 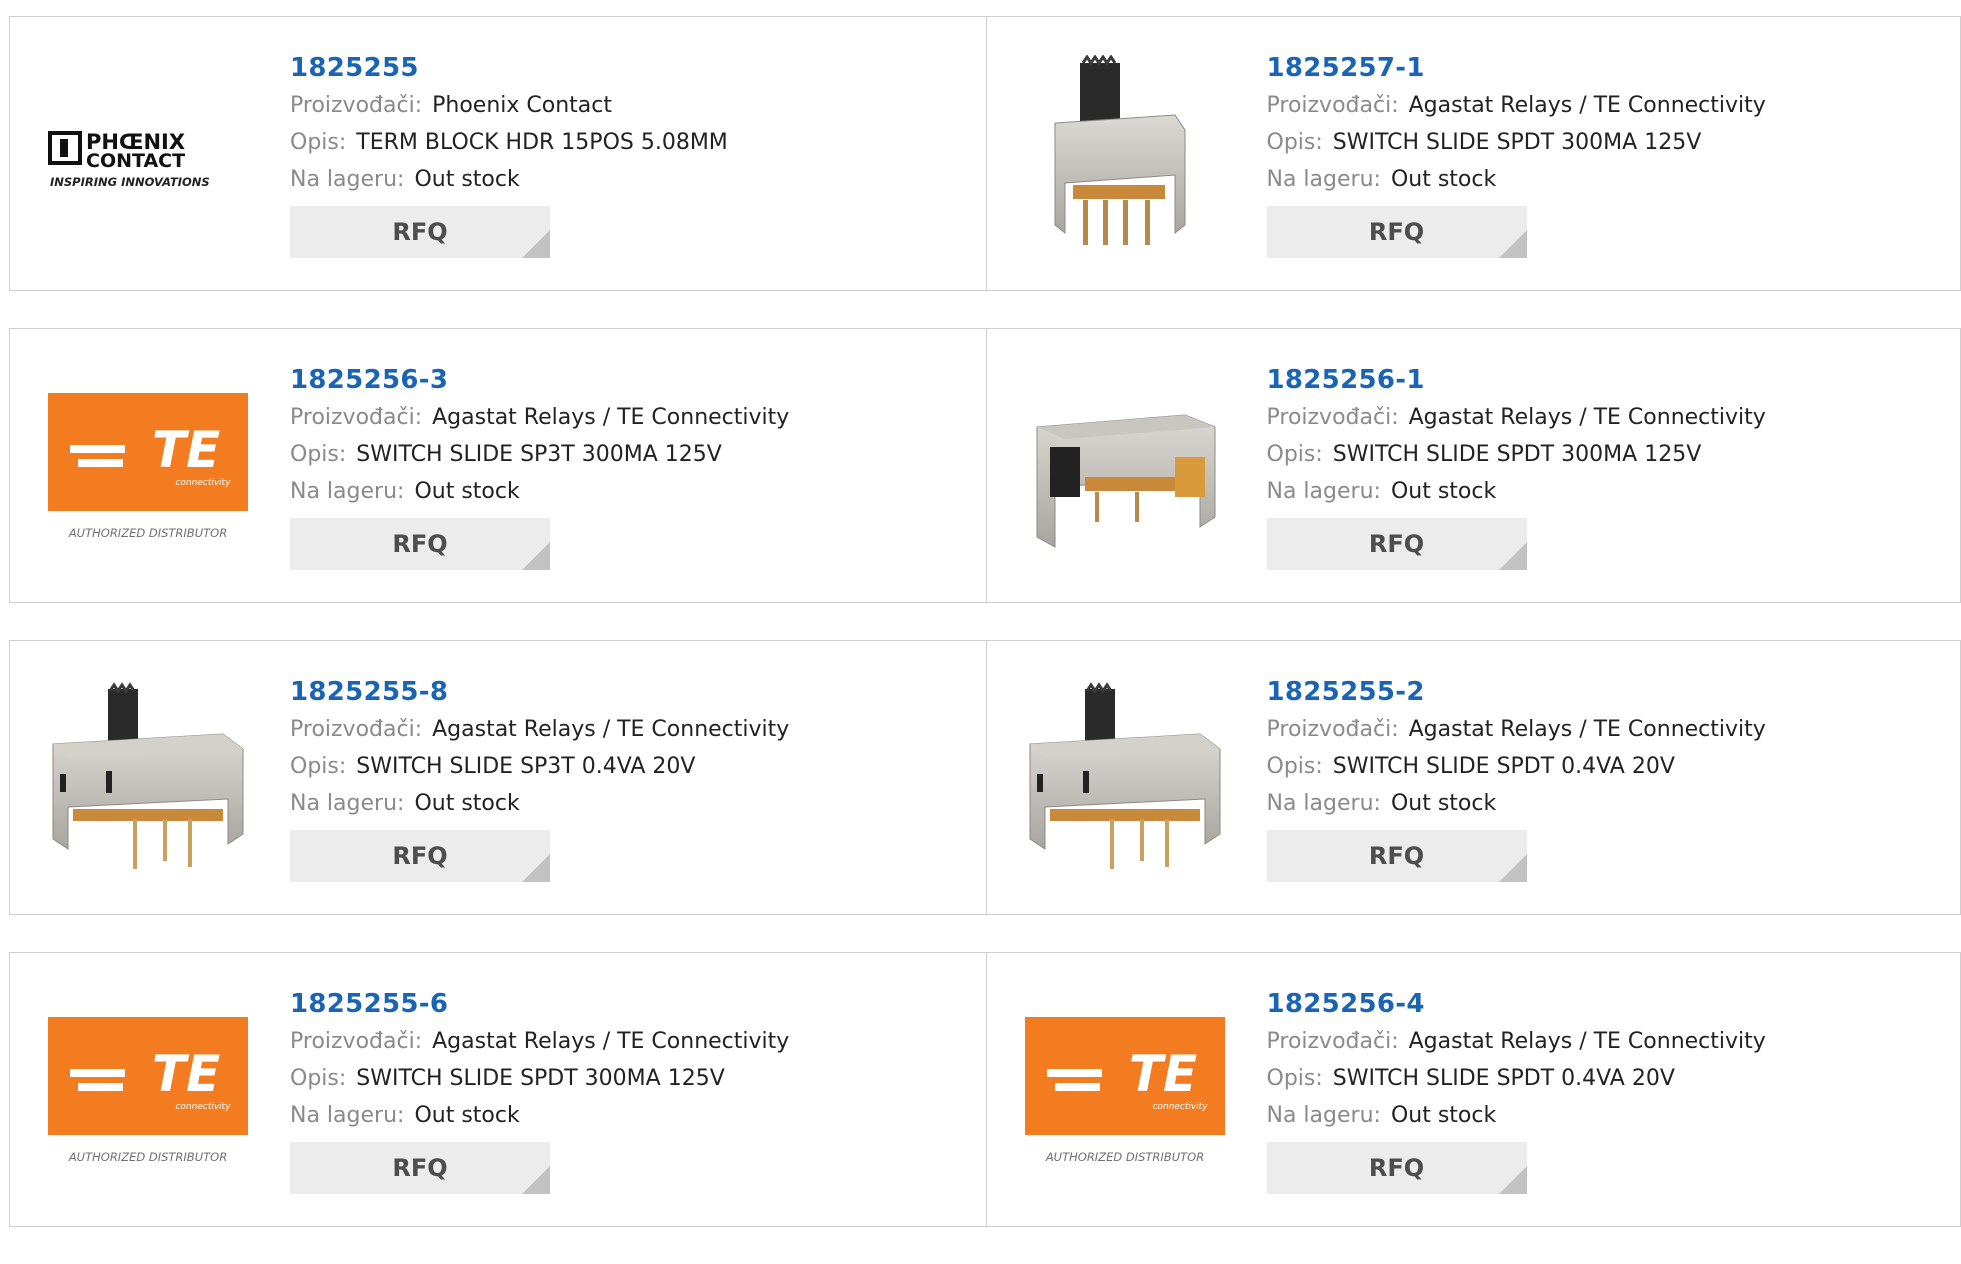 What do you see at coordinates (539, 380) in the screenshot?
I see `part-number-link: 1825256-3` at bounding box center [539, 380].